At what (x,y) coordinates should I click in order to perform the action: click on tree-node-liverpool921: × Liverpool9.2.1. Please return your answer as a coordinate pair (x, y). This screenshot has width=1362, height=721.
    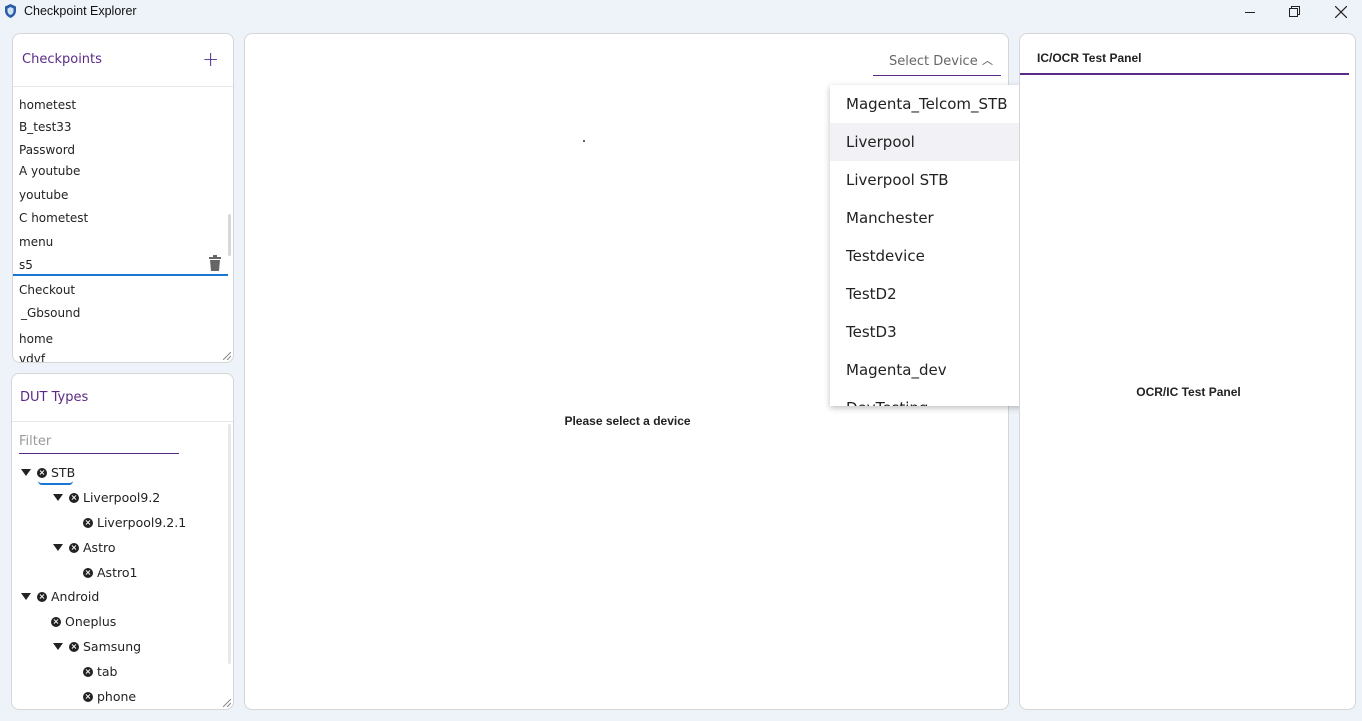
    Looking at the image, I should click on (134, 522).